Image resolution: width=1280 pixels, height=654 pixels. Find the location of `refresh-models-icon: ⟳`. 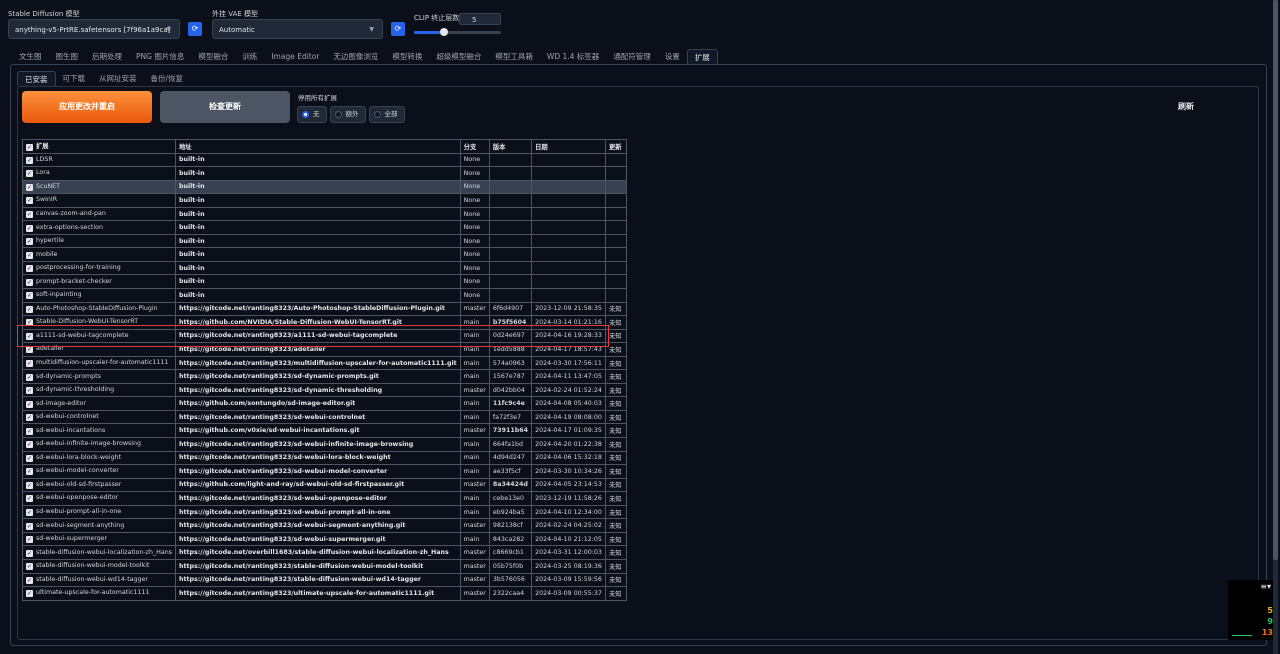

refresh-models-icon: ⟳ is located at coordinates (195, 29).